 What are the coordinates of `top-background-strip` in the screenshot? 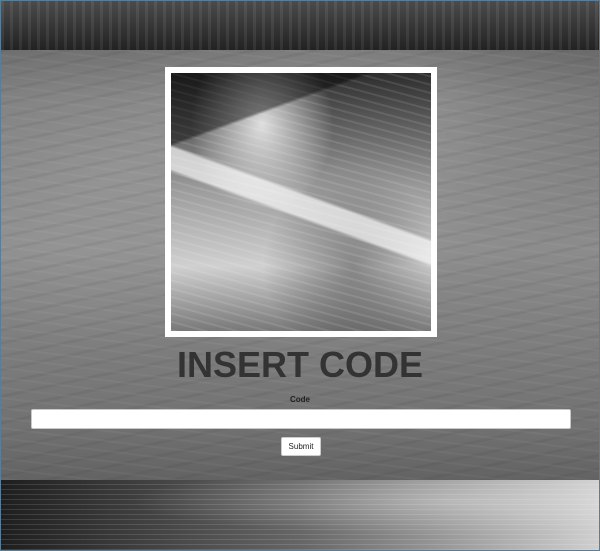 It's located at (300, 25).